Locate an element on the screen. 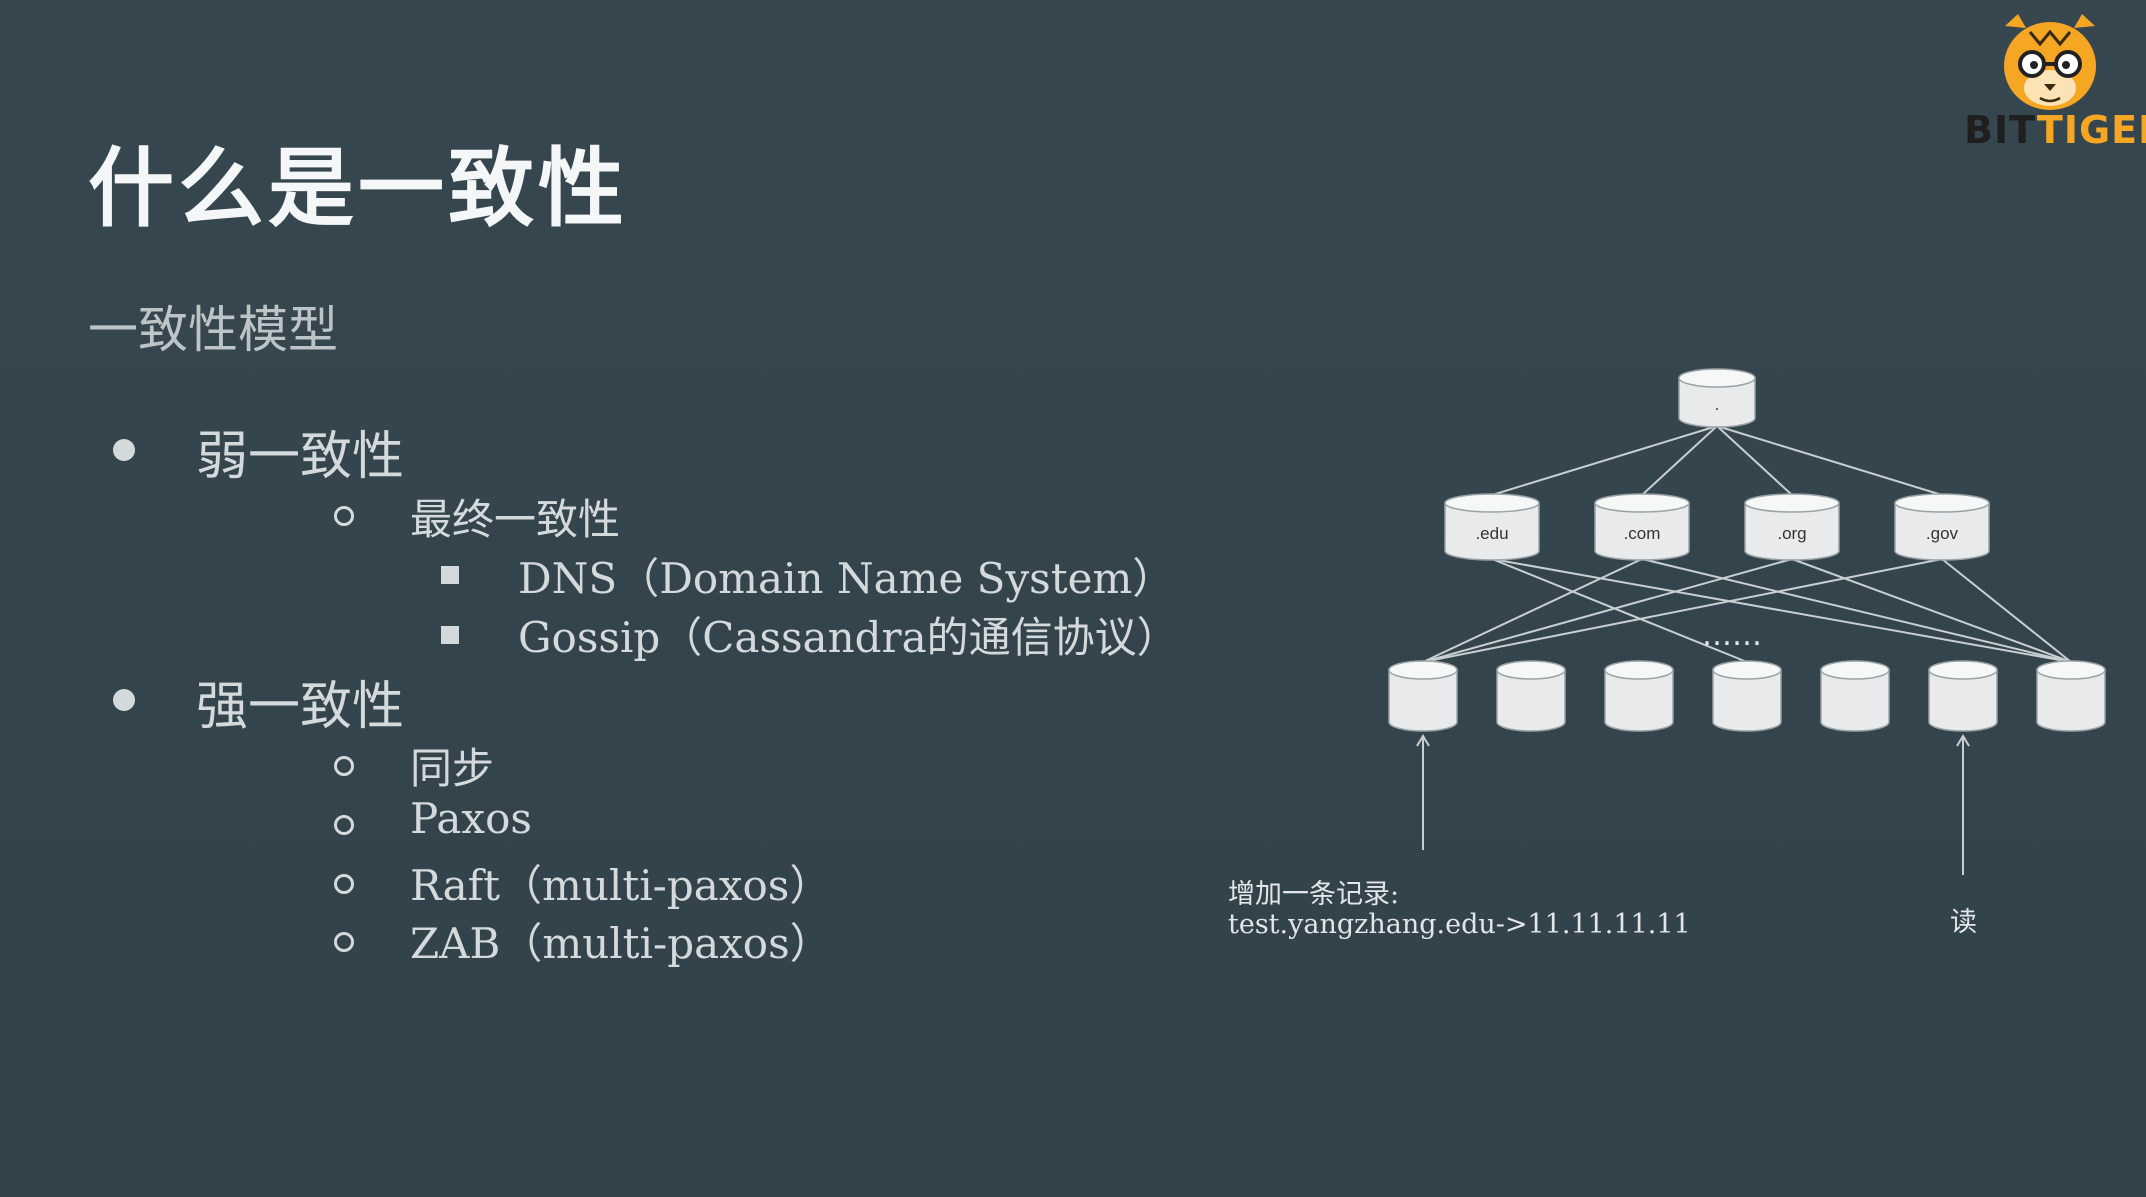 The height and width of the screenshot is (1197, 2146). list-item-paxos: Paxos is located at coordinates (471, 818).